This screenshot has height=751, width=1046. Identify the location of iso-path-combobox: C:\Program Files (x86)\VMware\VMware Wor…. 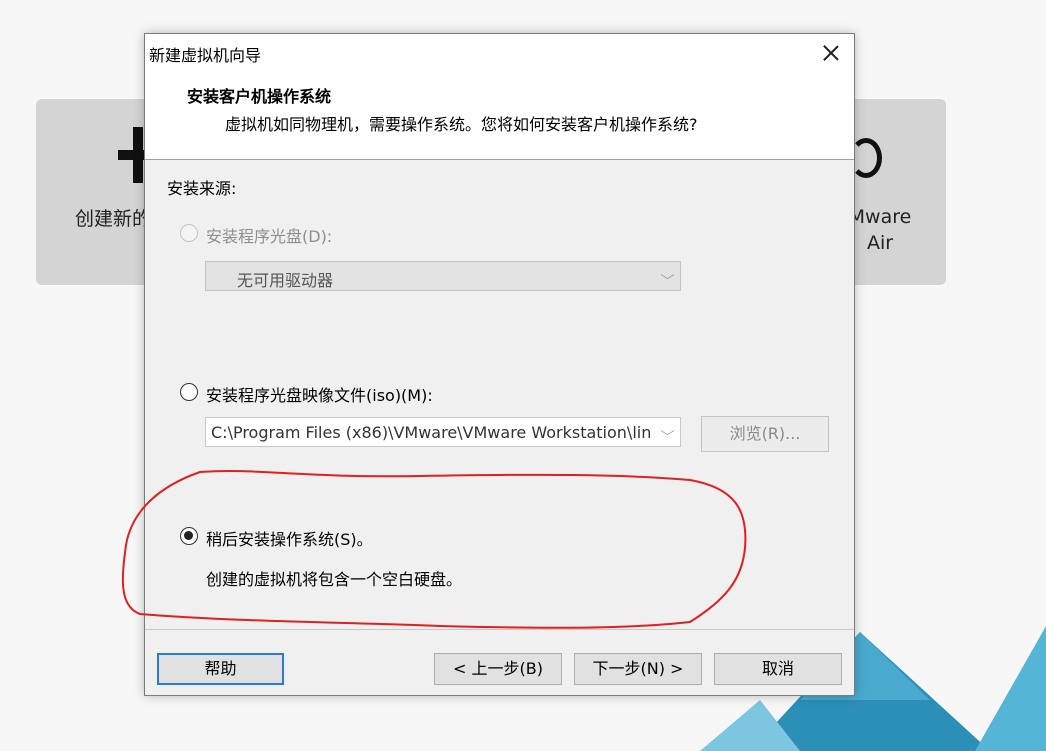
(443, 432).